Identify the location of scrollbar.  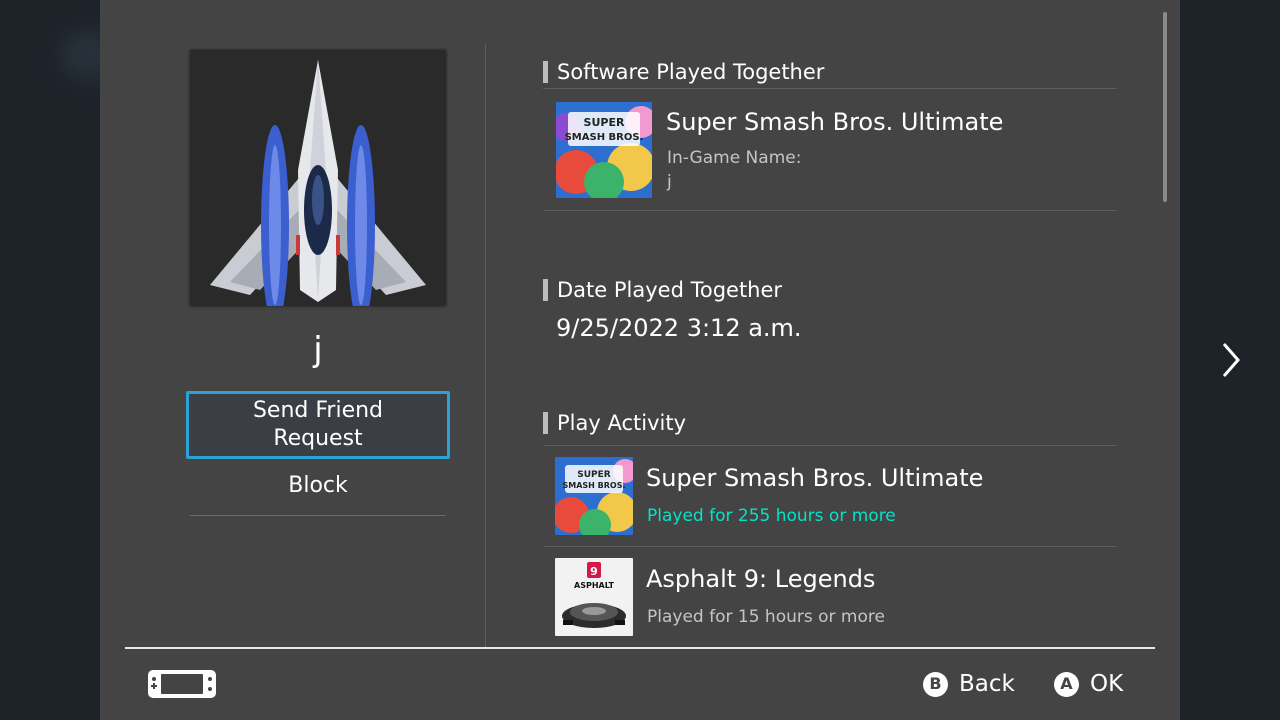
(1165, 107).